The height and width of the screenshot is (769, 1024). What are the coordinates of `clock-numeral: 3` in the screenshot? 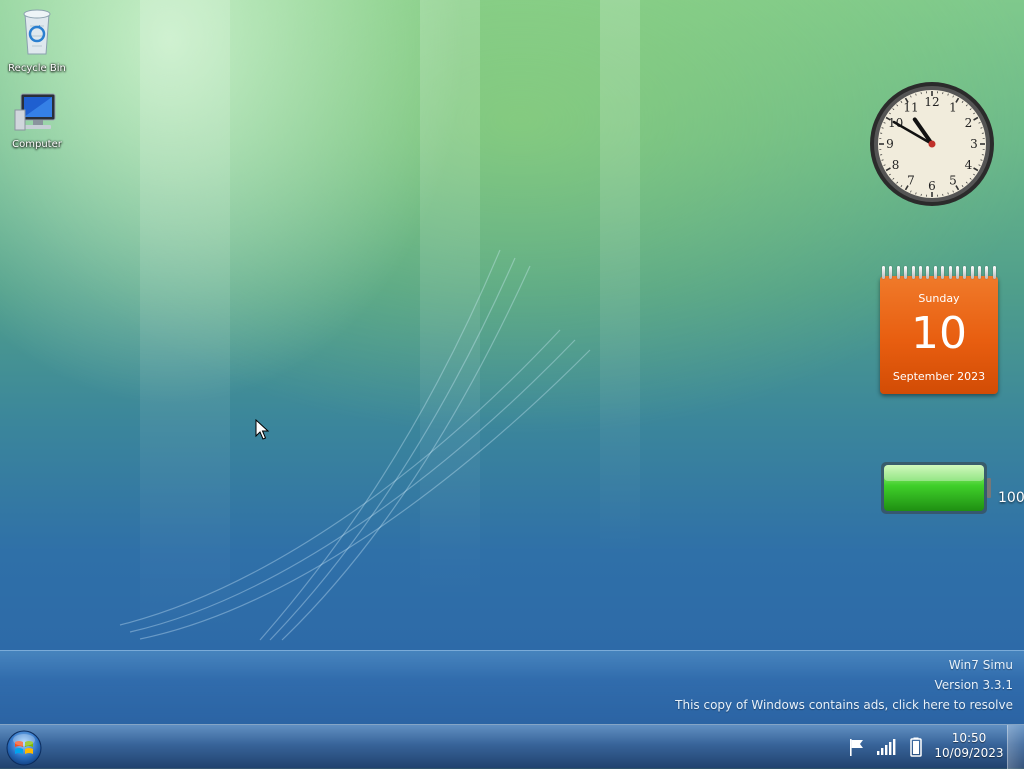 It's located at (974, 144).